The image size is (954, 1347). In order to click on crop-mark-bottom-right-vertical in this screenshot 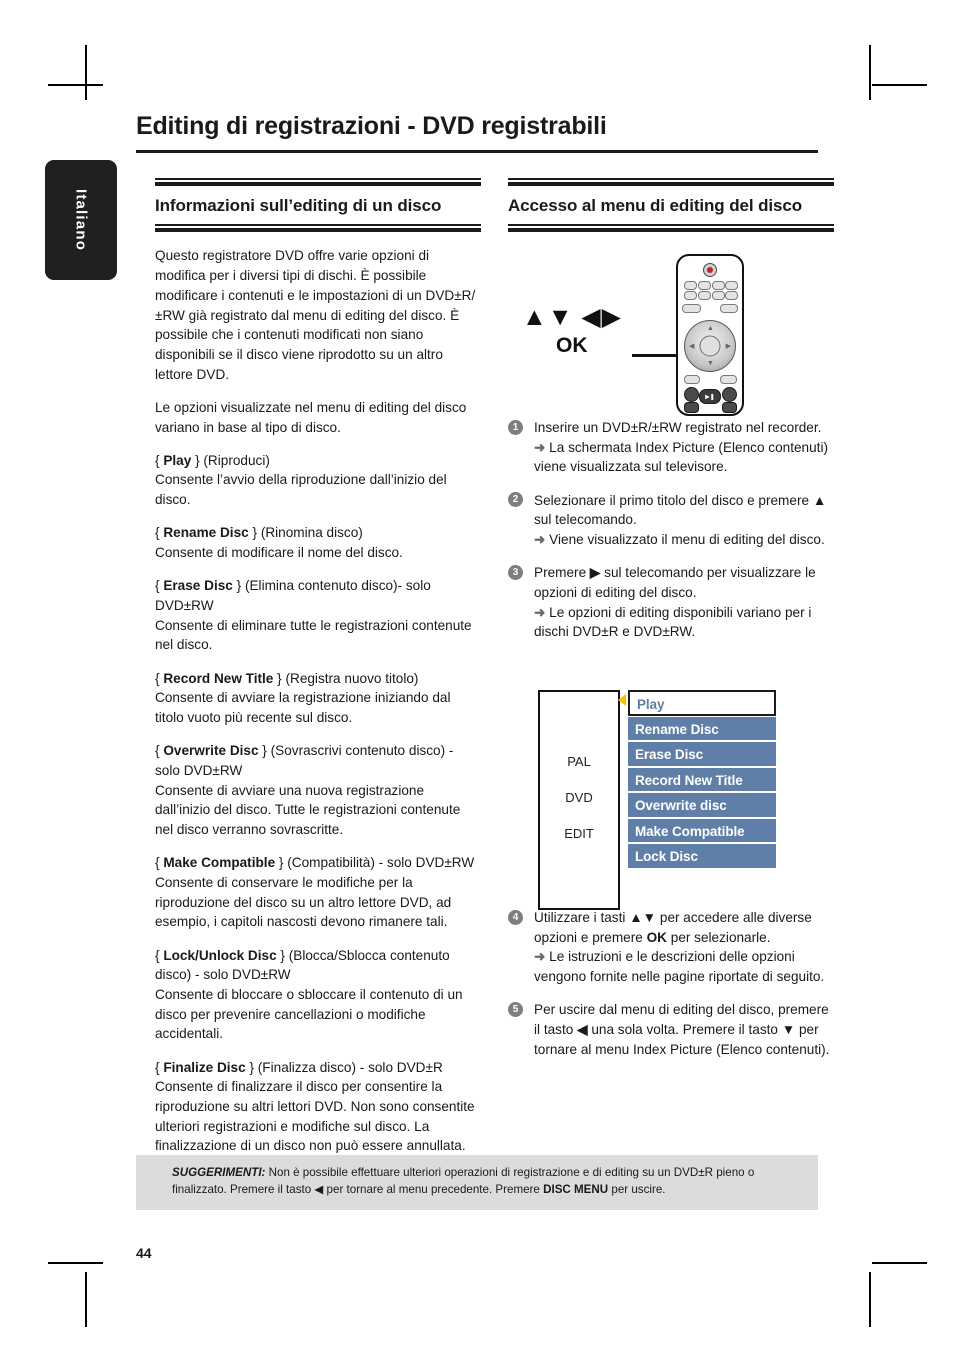, I will do `click(870, 1299)`.